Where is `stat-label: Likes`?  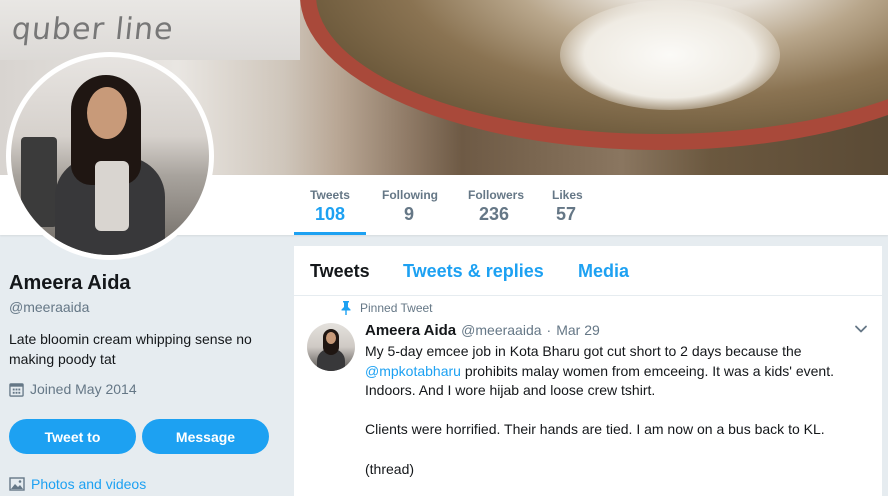 stat-label: Likes is located at coordinates (567, 195).